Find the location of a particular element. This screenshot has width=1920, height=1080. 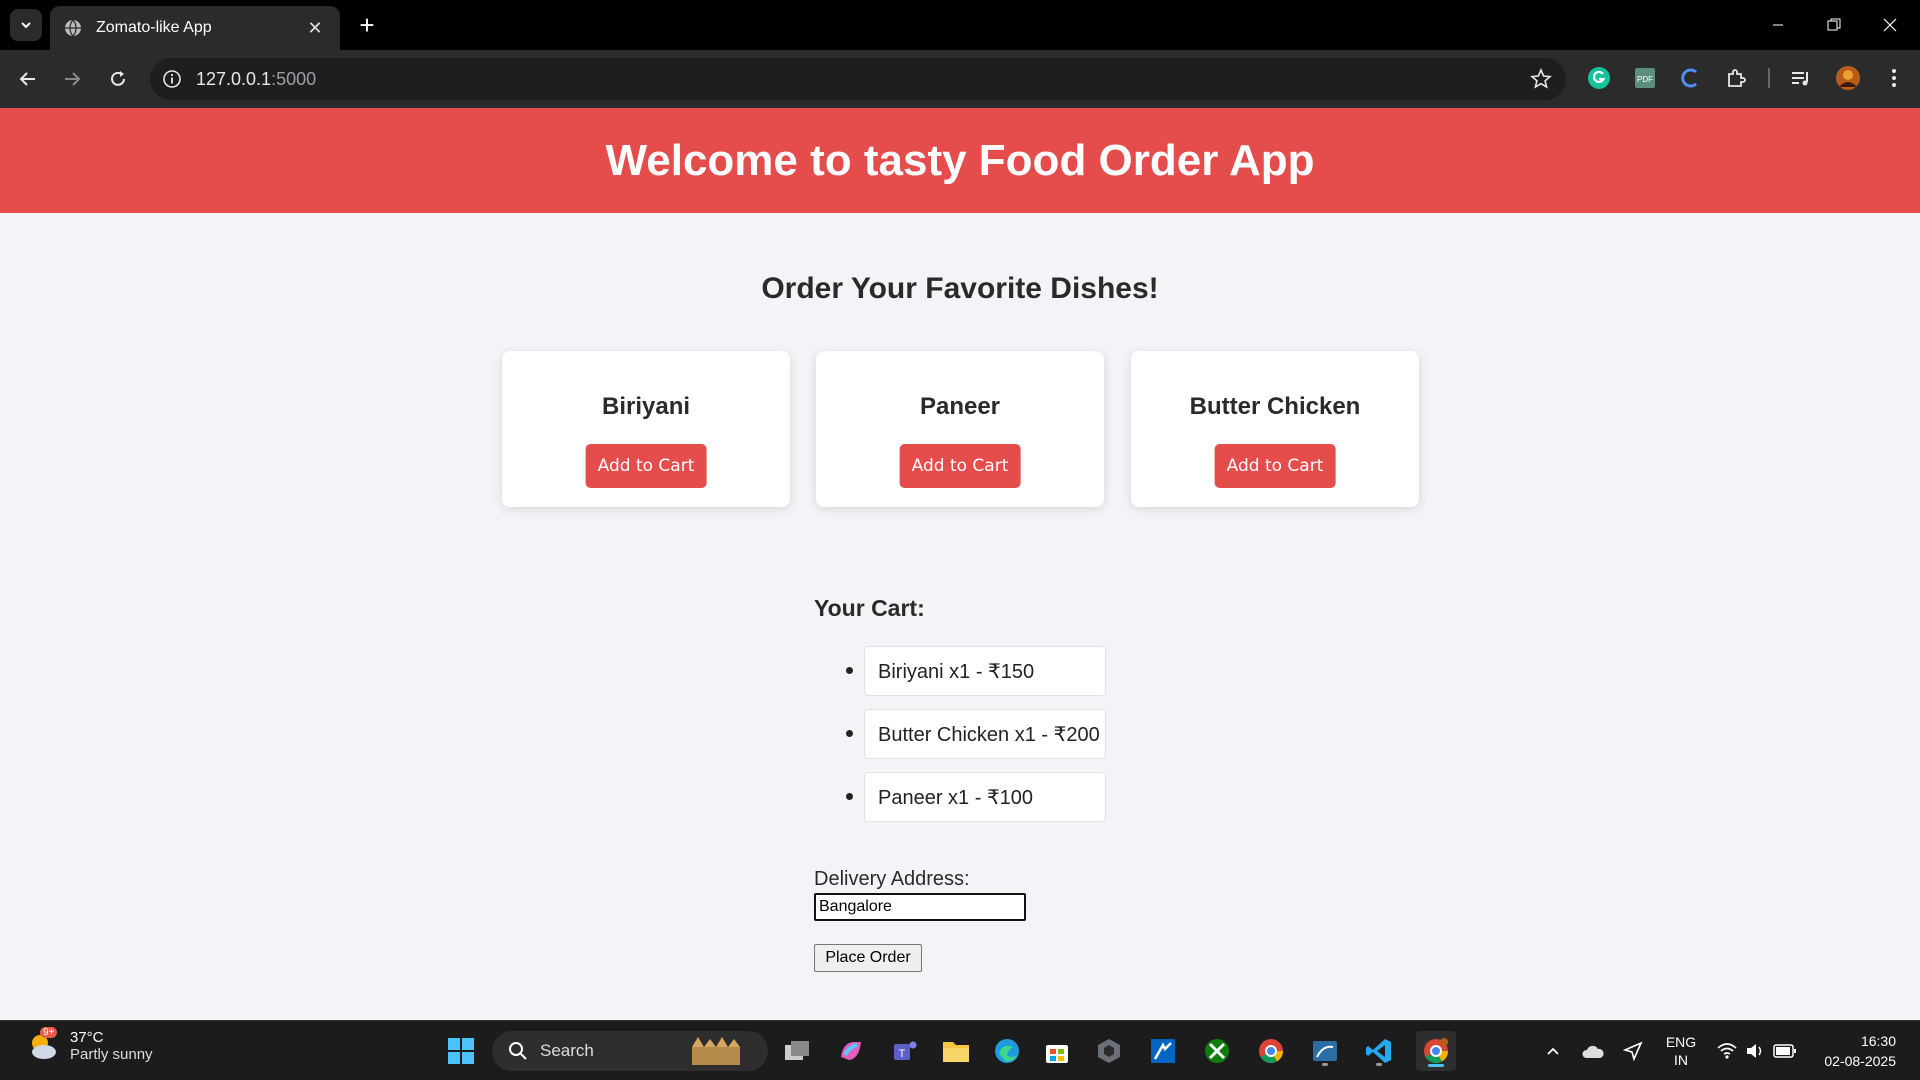

minimize-button is located at coordinates (1778, 25).